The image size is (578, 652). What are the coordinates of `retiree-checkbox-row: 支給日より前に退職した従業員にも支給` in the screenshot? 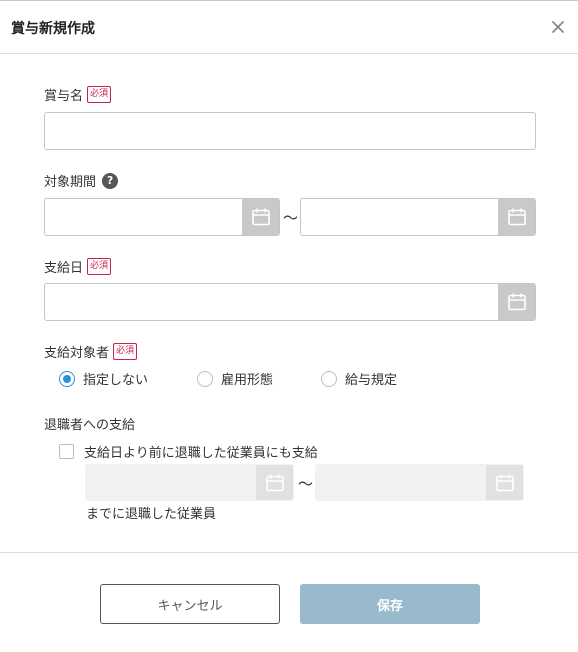 It's located at (188, 451).